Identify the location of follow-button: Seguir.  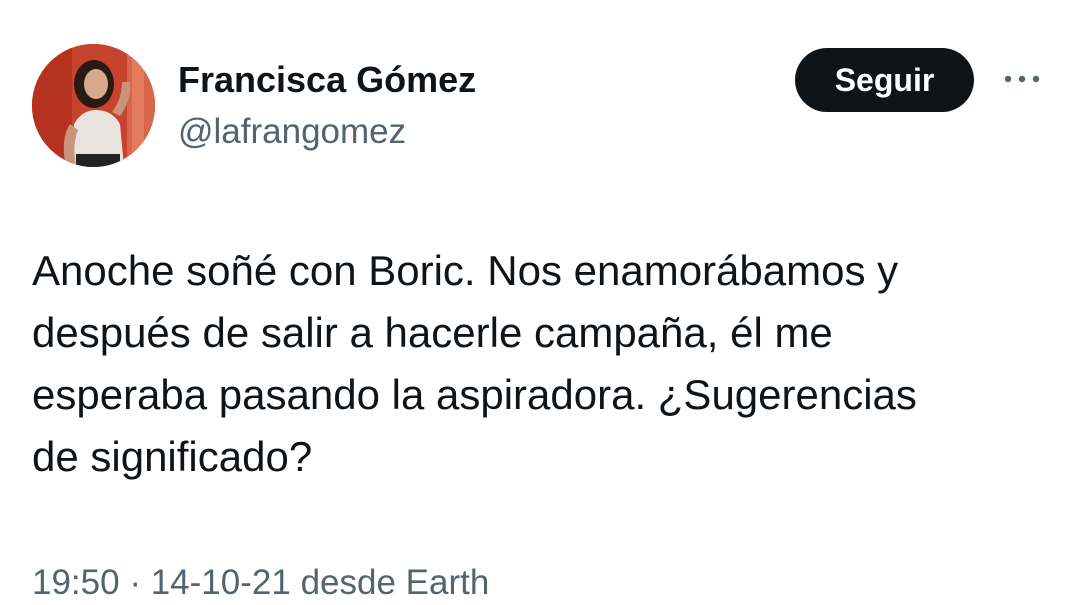
(884, 80).